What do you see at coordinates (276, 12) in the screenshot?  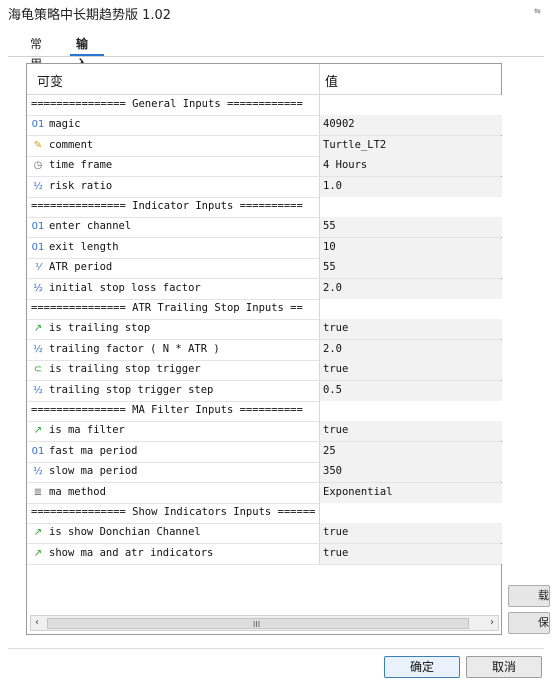 I see `title-bar: 海龟策略中长期趋势版 1.02 ⇋` at bounding box center [276, 12].